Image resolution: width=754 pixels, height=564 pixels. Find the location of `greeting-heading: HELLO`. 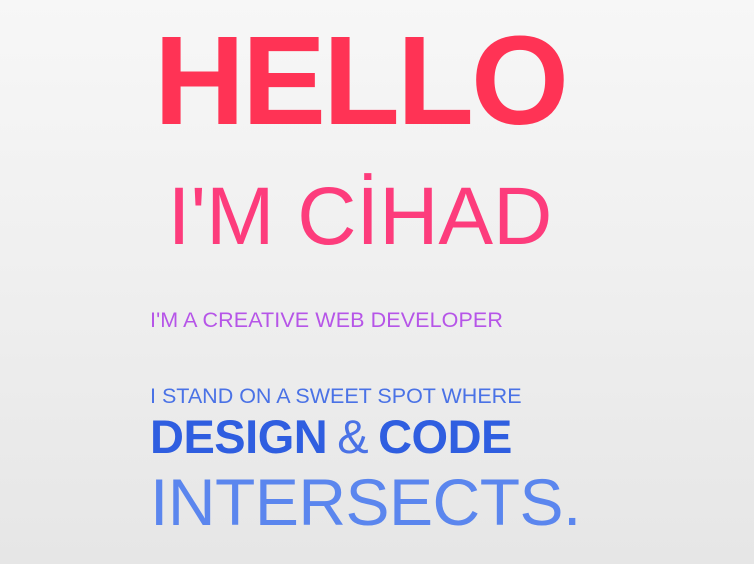

greeting-heading: HELLO is located at coordinates (361, 80).